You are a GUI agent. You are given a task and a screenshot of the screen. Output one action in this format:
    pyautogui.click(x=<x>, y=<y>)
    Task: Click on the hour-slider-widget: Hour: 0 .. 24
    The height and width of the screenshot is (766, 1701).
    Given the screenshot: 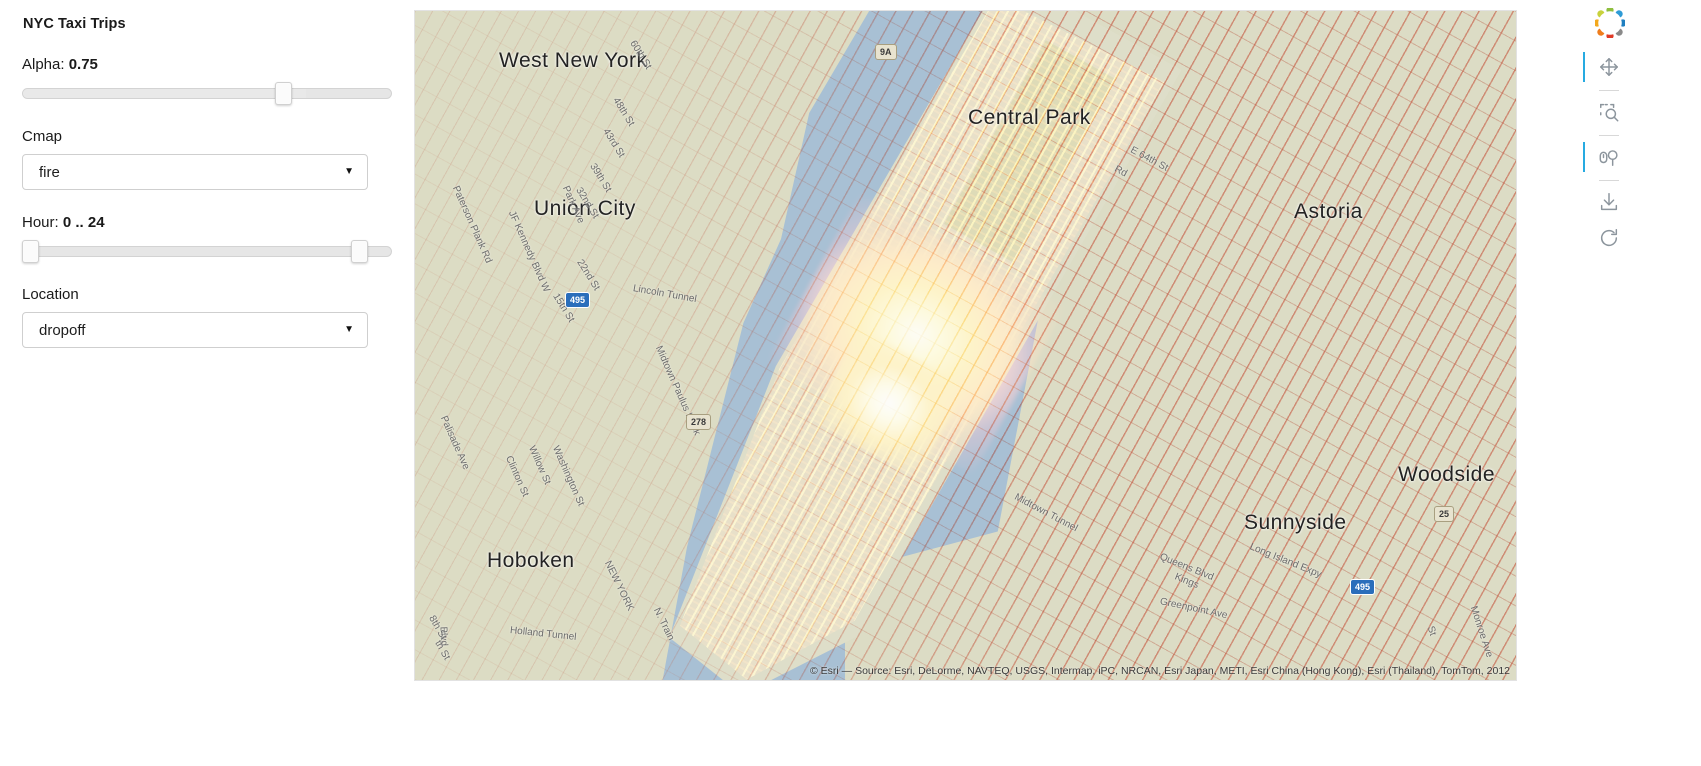 What is the action you would take?
    pyautogui.click(x=207, y=238)
    